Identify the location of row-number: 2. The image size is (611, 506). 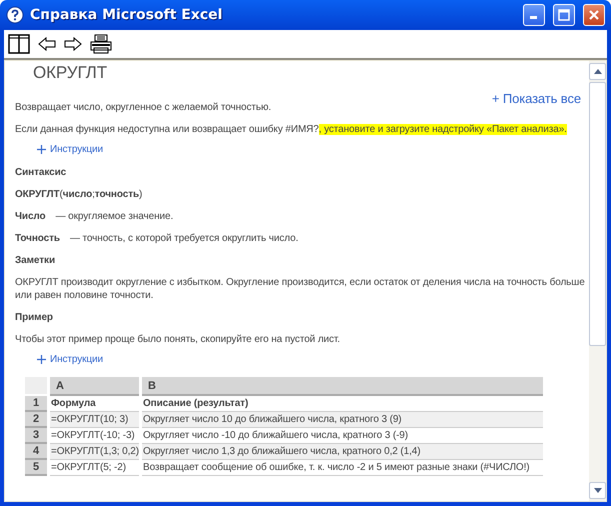
(36, 420).